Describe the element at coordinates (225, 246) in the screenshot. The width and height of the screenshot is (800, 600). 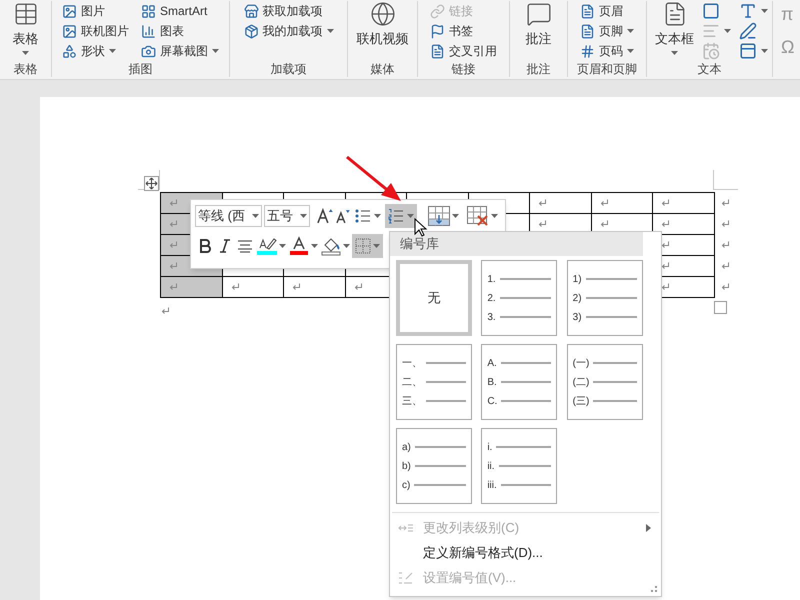
I see `italic-icon` at that location.